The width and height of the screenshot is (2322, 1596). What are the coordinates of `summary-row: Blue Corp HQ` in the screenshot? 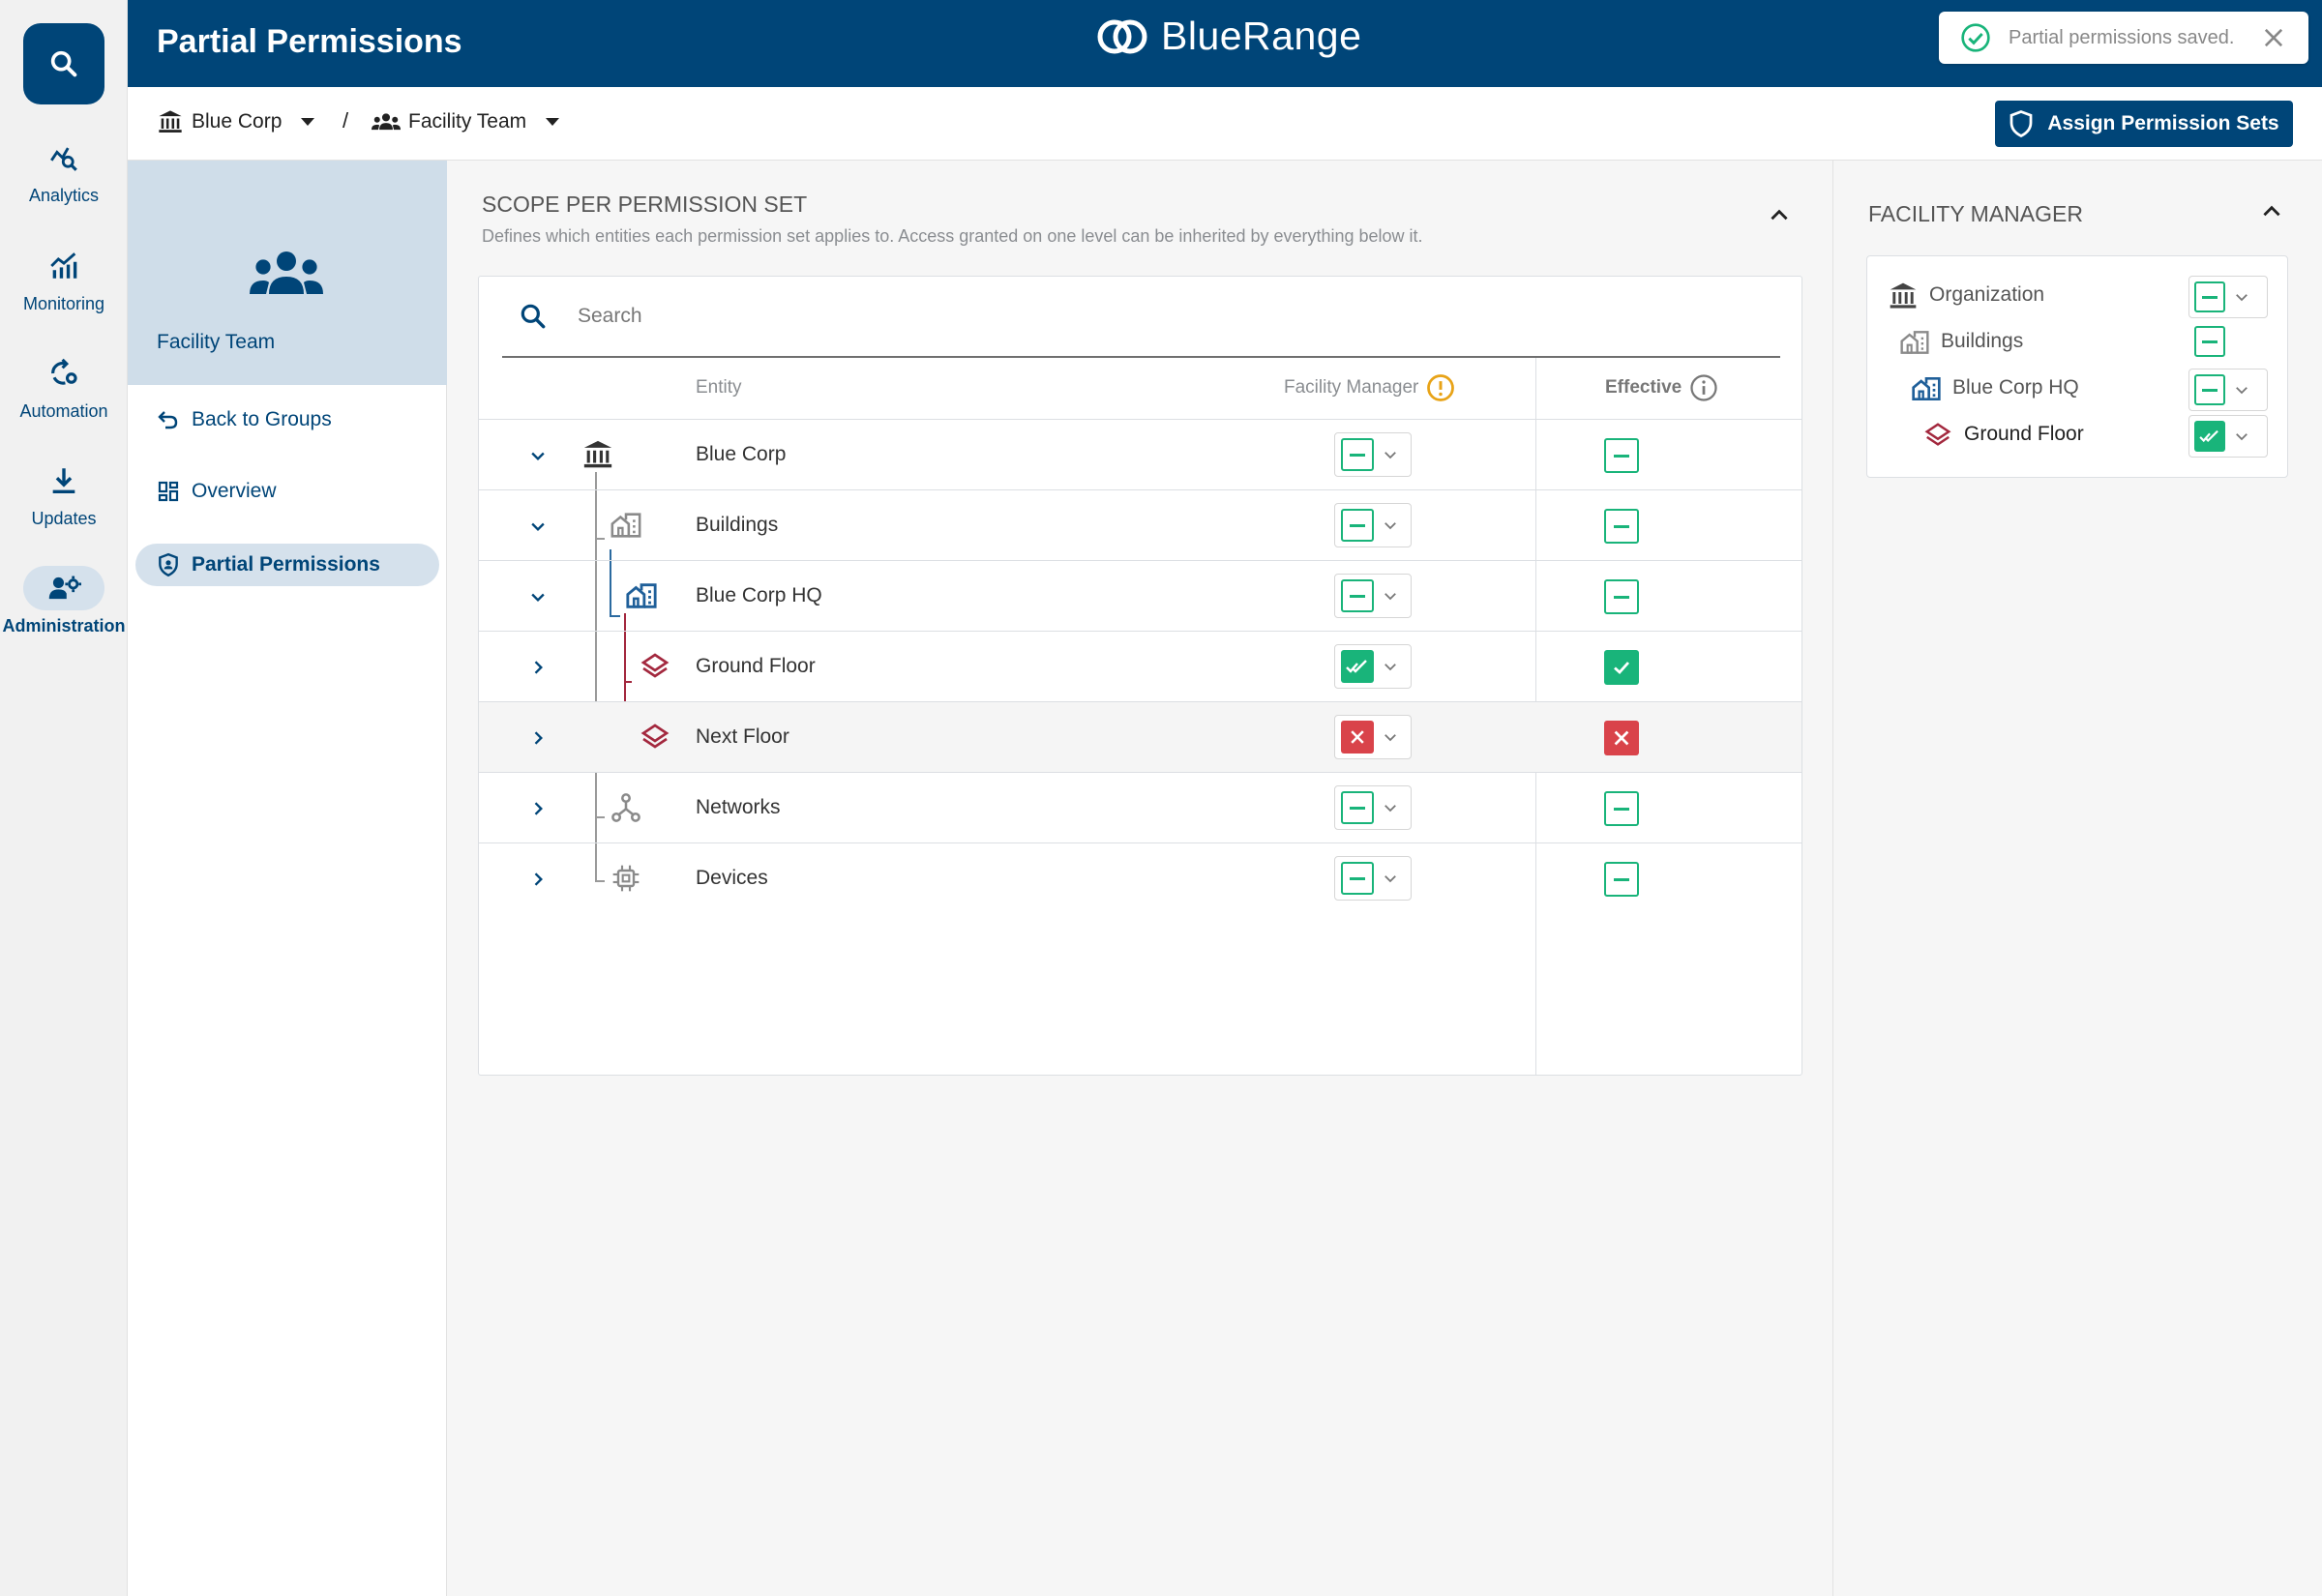 It's located at (2078, 388).